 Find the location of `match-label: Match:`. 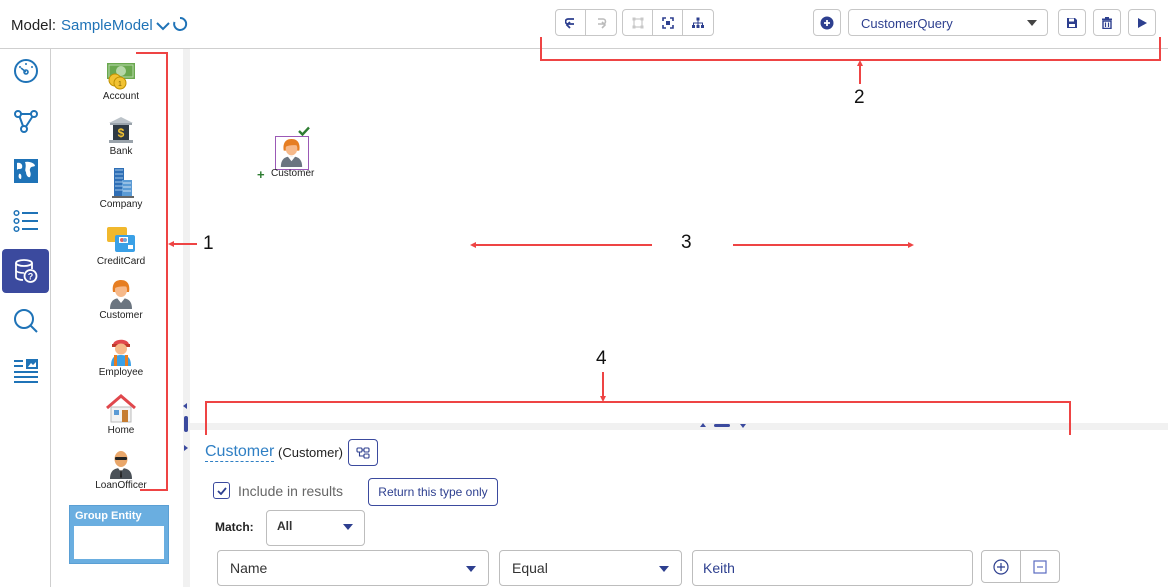

match-label: Match: is located at coordinates (234, 527).